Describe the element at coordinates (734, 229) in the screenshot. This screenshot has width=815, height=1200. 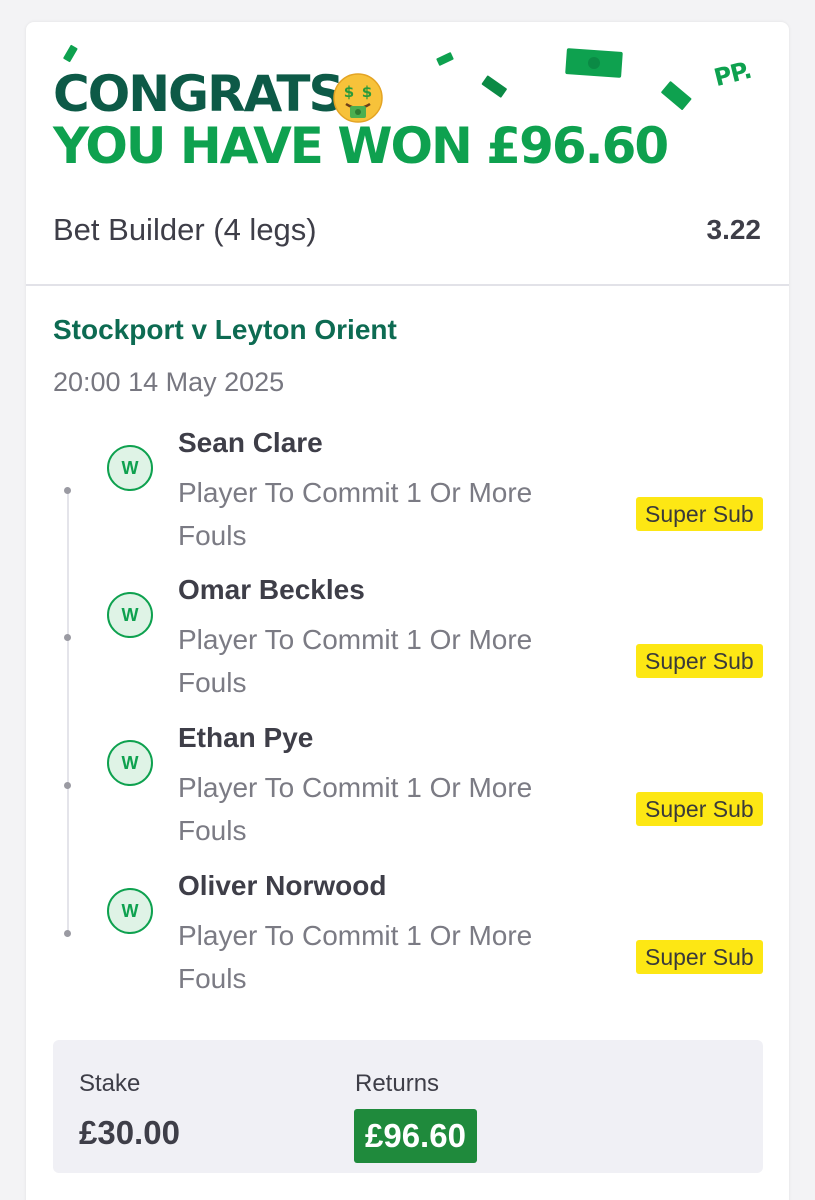
I see `bet-odds: 3.22` at that location.